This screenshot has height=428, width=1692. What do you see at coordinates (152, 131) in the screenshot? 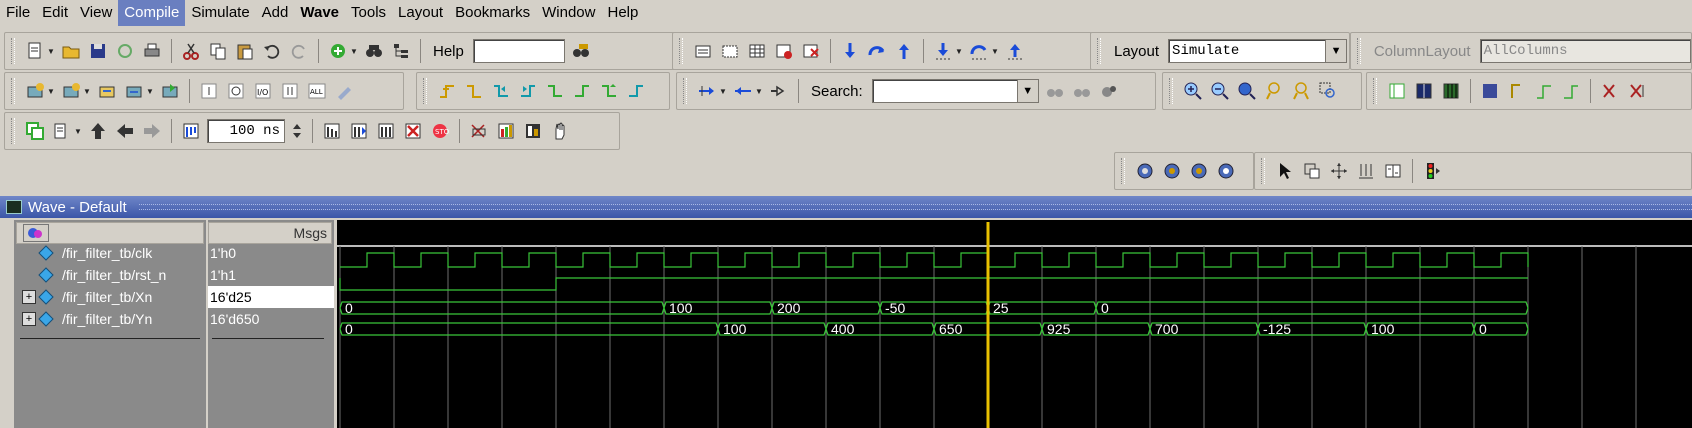
I see `forward-arrow-icon` at bounding box center [152, 131].